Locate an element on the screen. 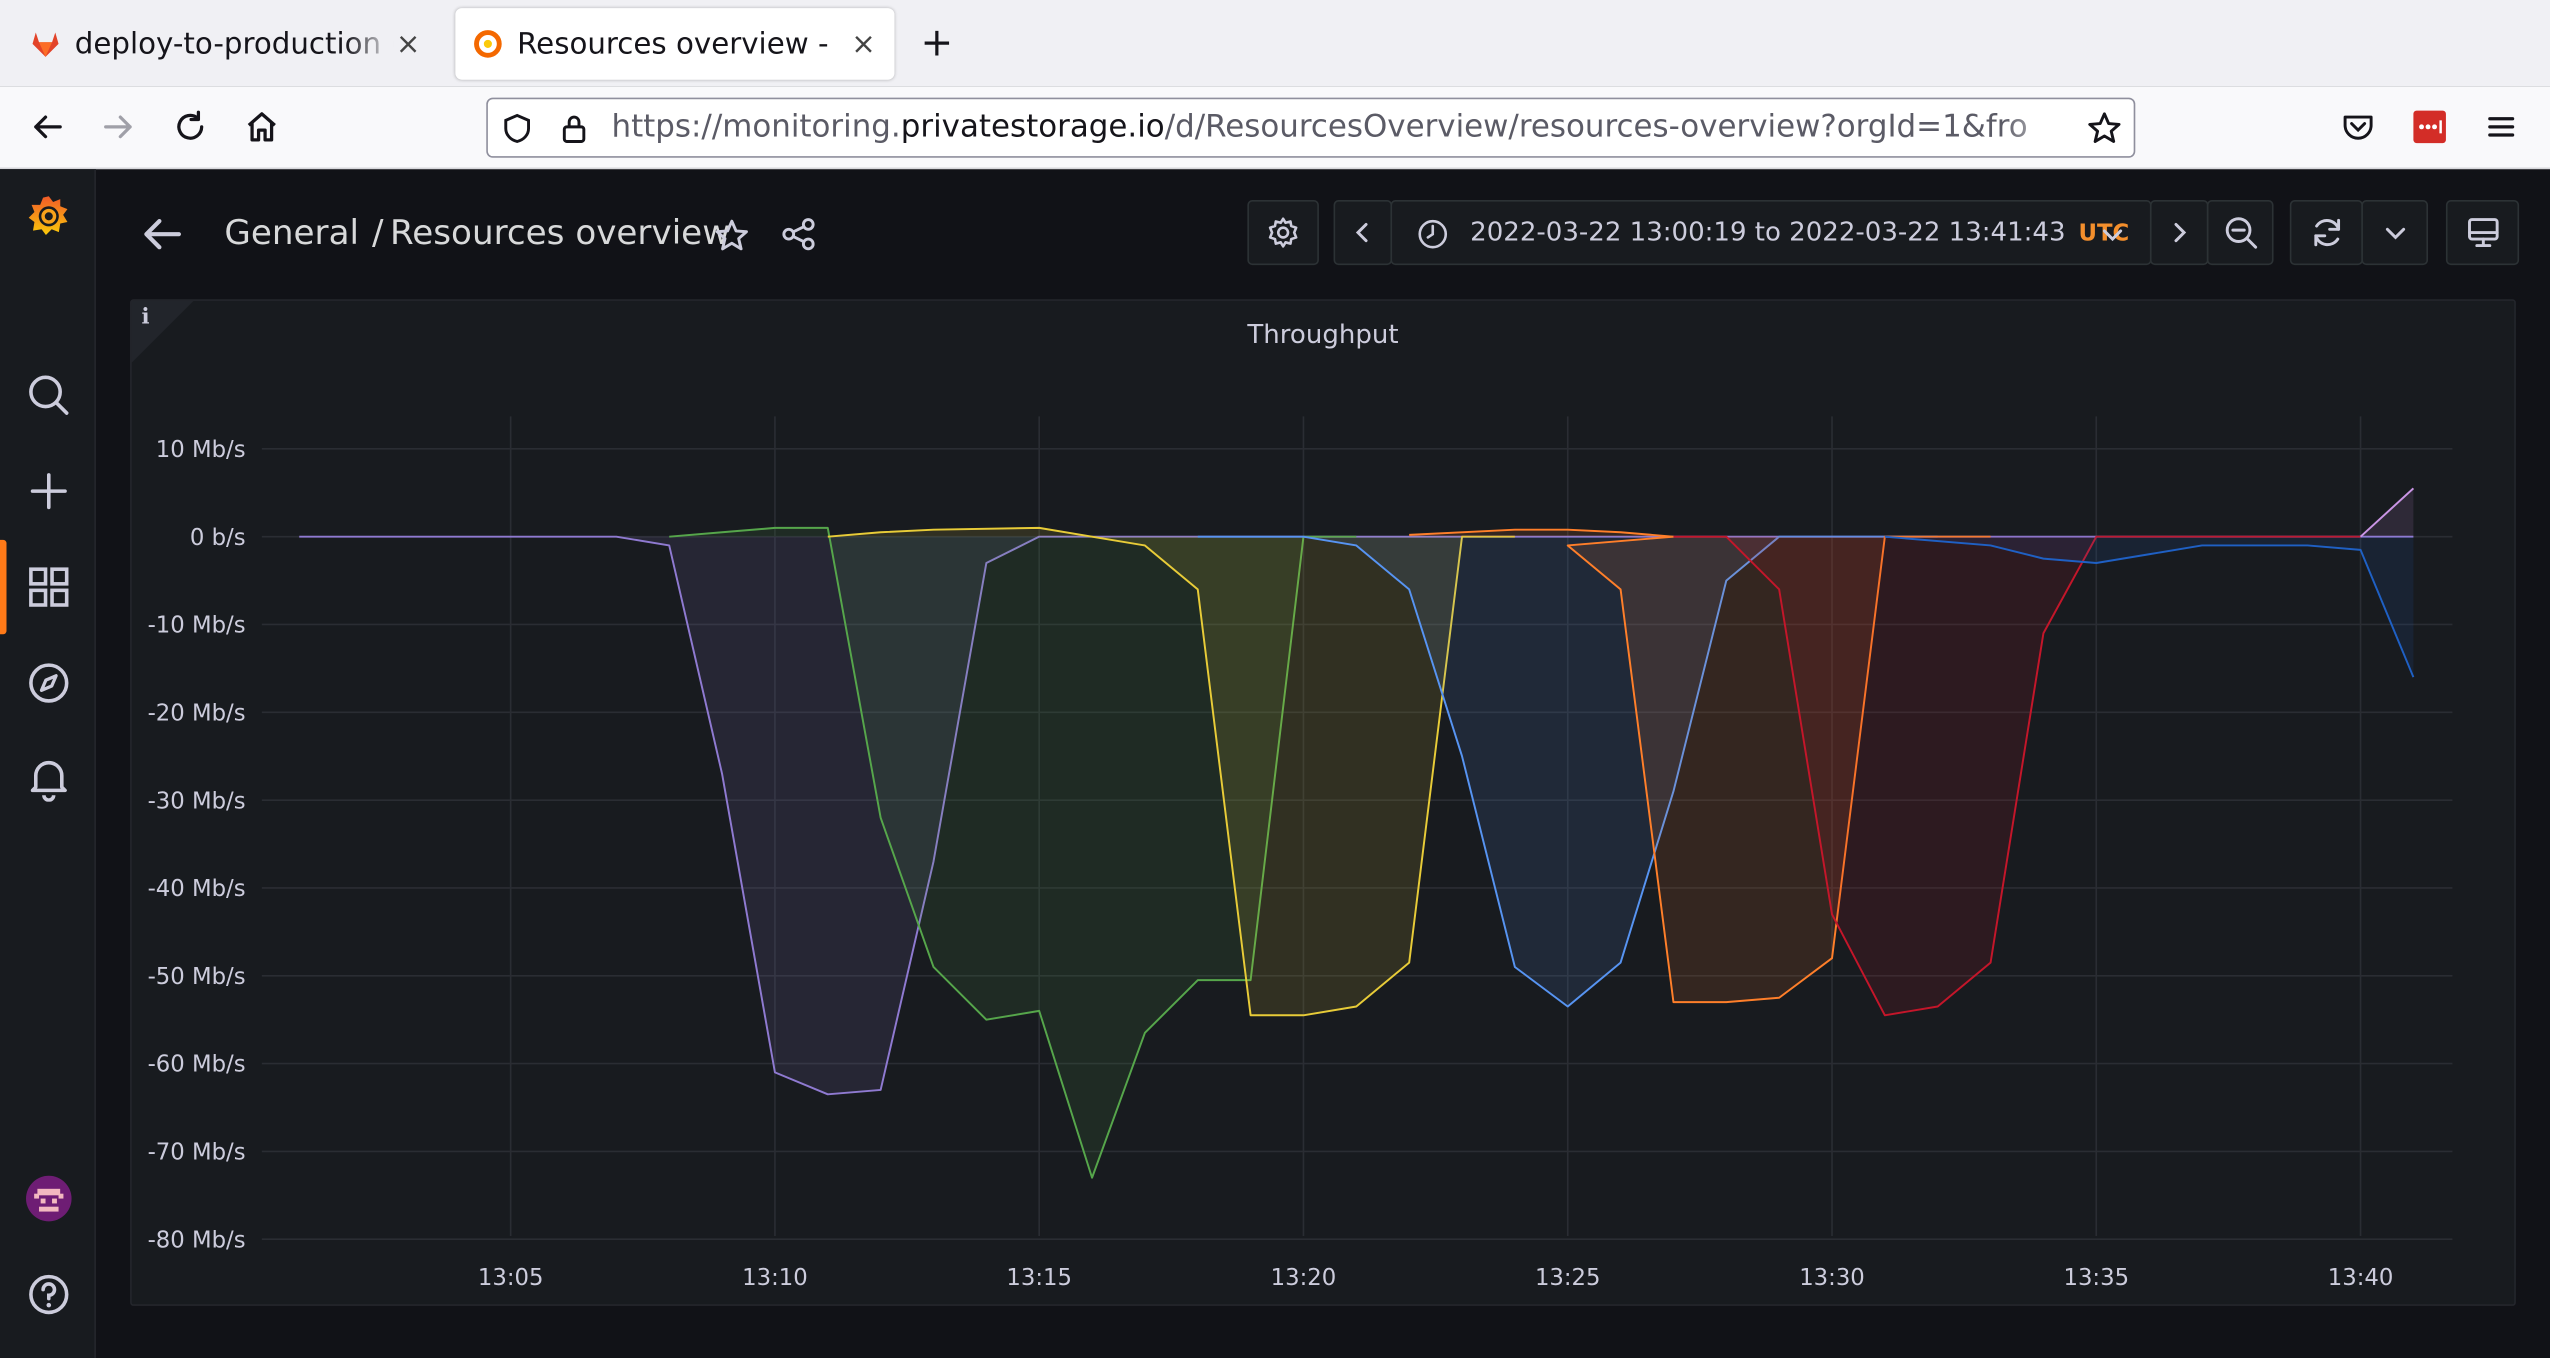 The image size is (2550, 1358). tab-label: deploy-to-production ( is located at coordinates (234, 43).